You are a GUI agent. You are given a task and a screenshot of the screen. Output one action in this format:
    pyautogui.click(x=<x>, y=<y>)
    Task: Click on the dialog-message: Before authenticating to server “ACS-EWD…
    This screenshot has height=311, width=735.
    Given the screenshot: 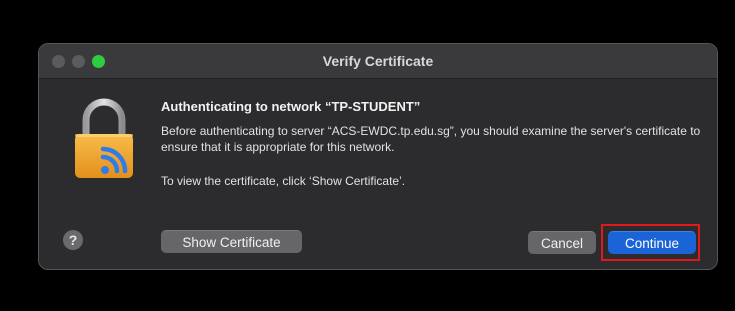 What is the action you would take?
    pyautogui.click(x=431, y=139)
    